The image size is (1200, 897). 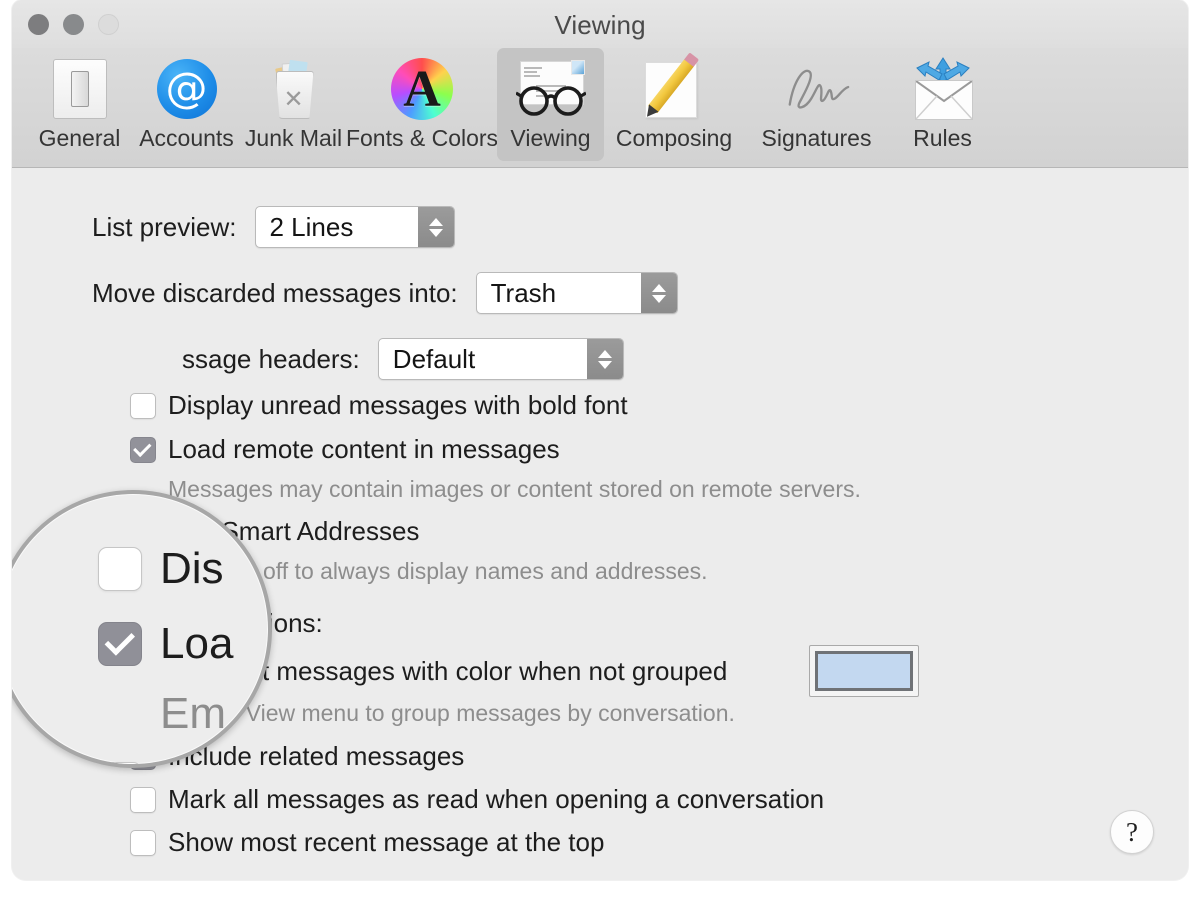 I want to click on preferences-toolbar: General @ Accounts ✕ Junk Mail A Fonts &, so click(x=600, y=108).